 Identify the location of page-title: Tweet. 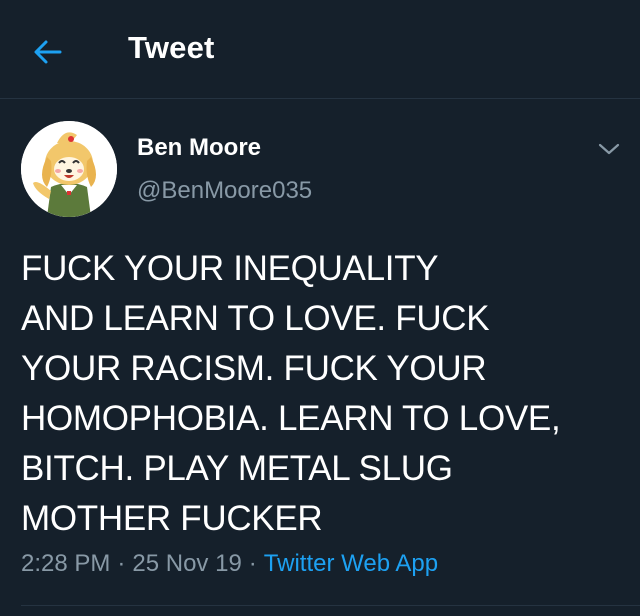
(171, 47).